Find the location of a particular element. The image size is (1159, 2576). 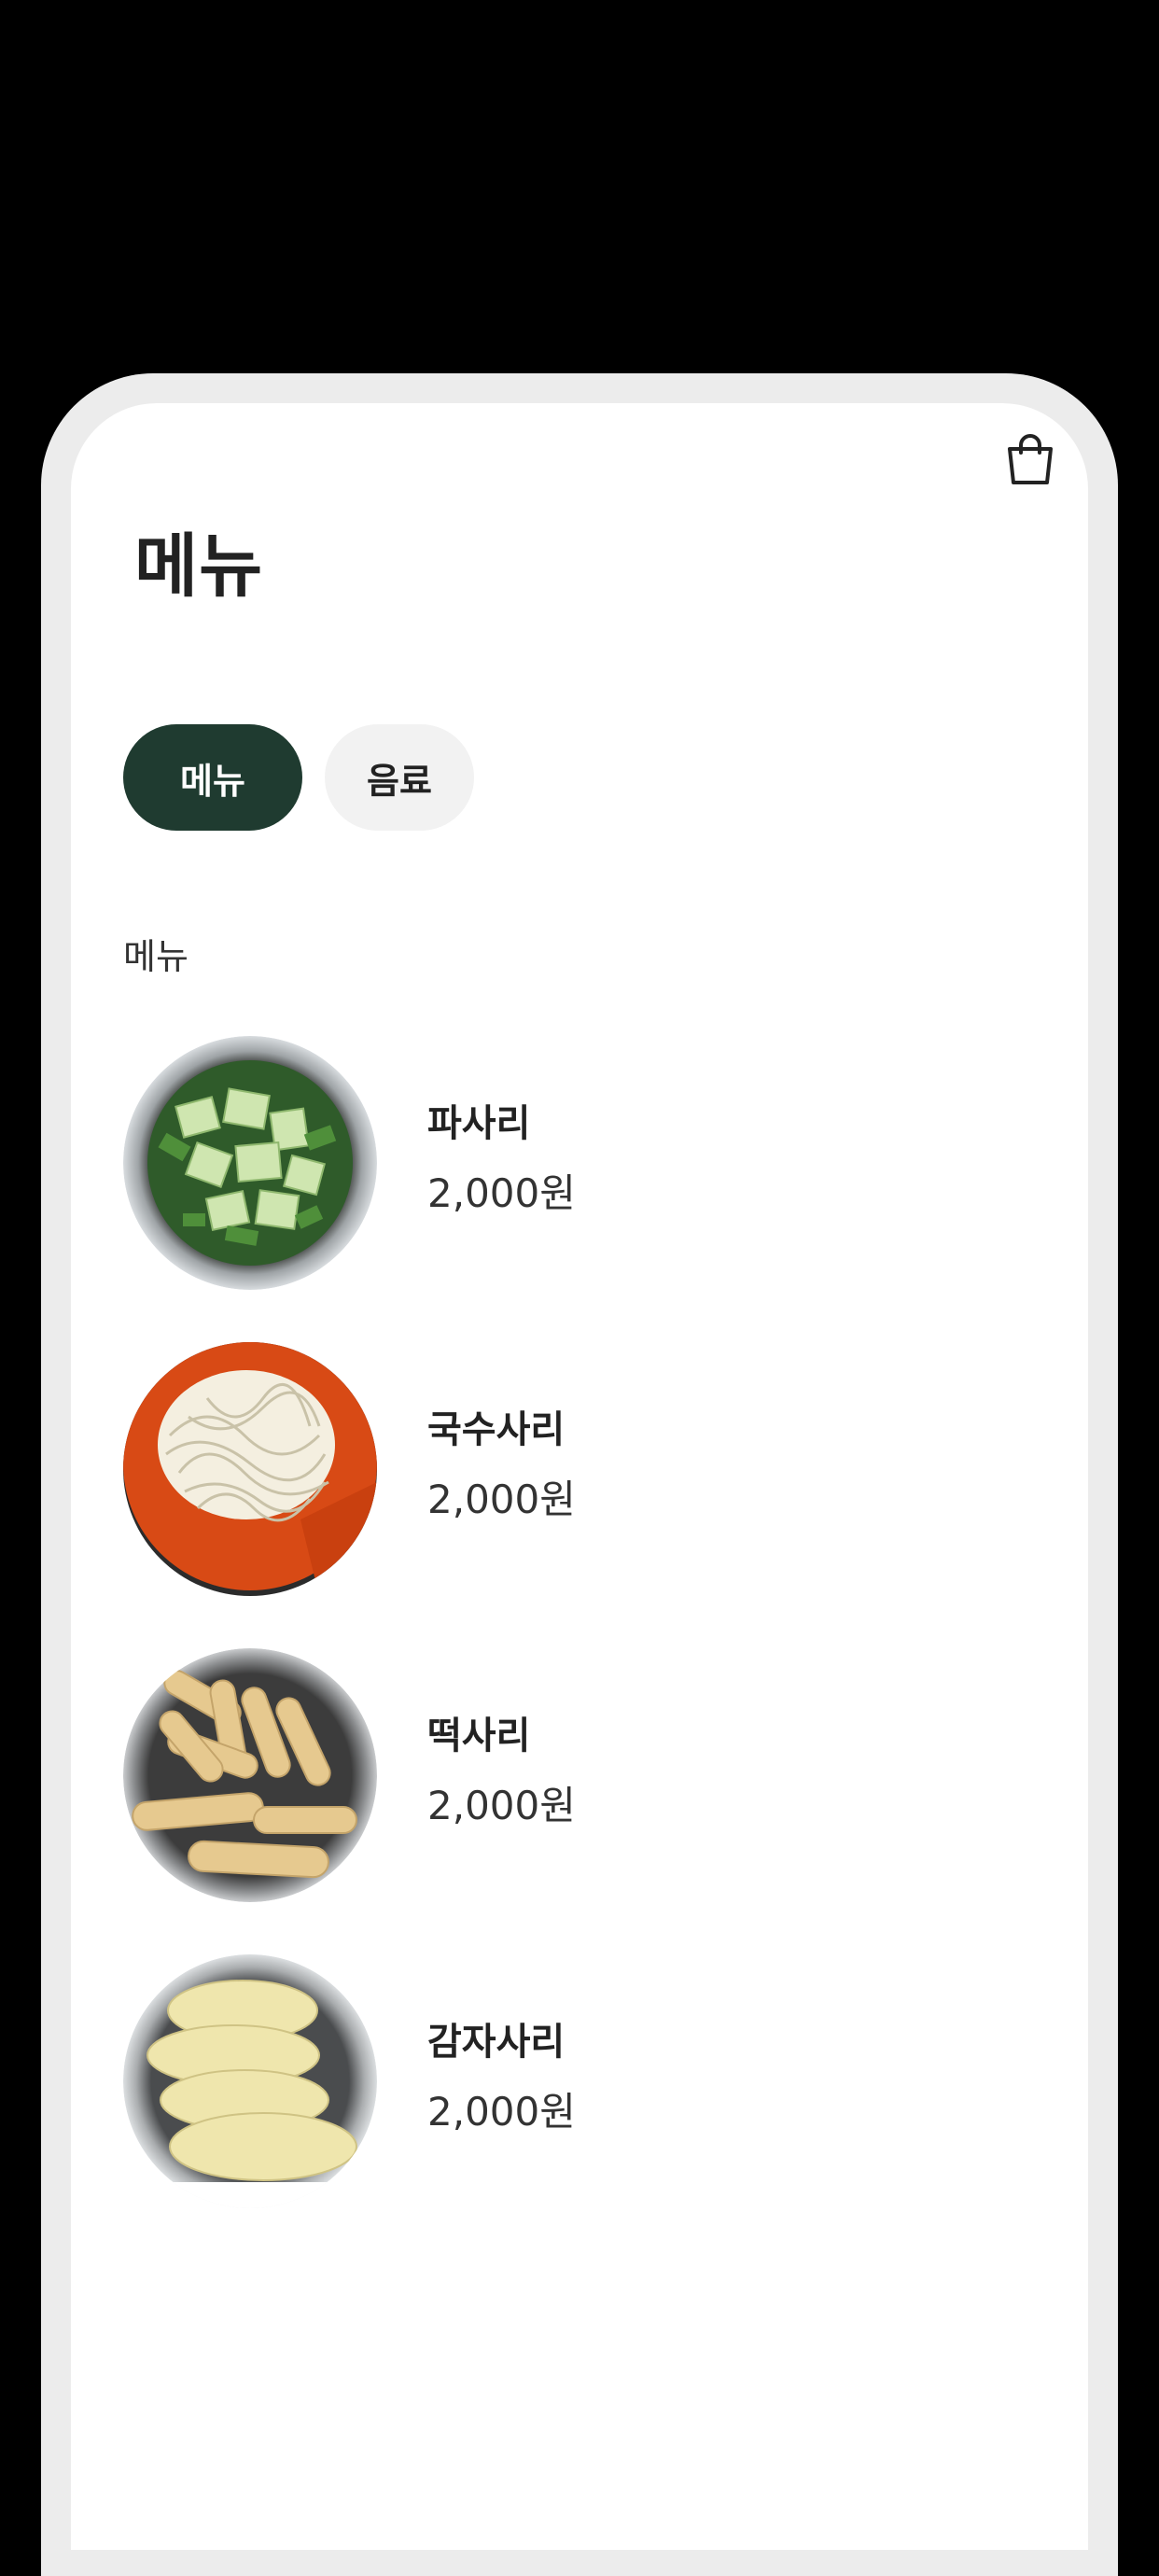

menu-item-noodles: 국수사리 2,000원 is located at coordinates (571, 1471).